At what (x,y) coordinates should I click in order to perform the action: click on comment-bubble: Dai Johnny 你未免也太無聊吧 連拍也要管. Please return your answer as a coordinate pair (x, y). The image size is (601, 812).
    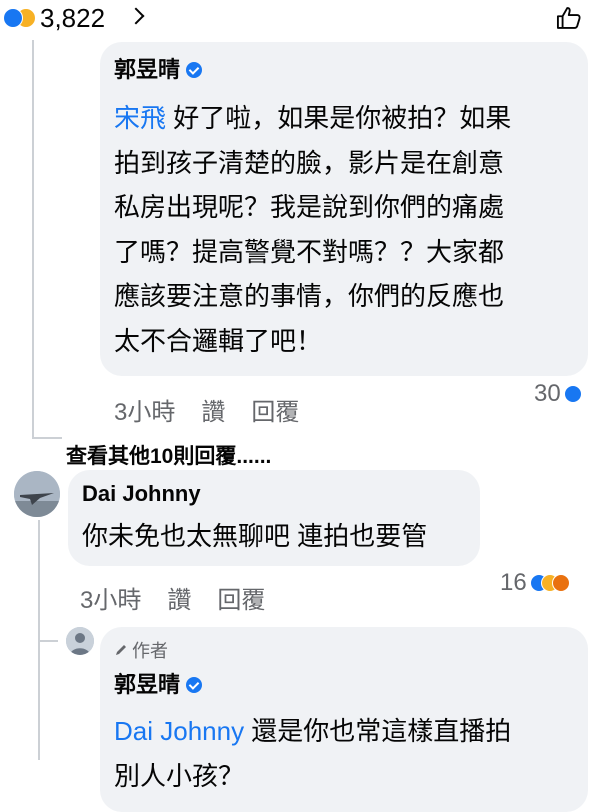
    Looking at the image, I should click on (274, 518).